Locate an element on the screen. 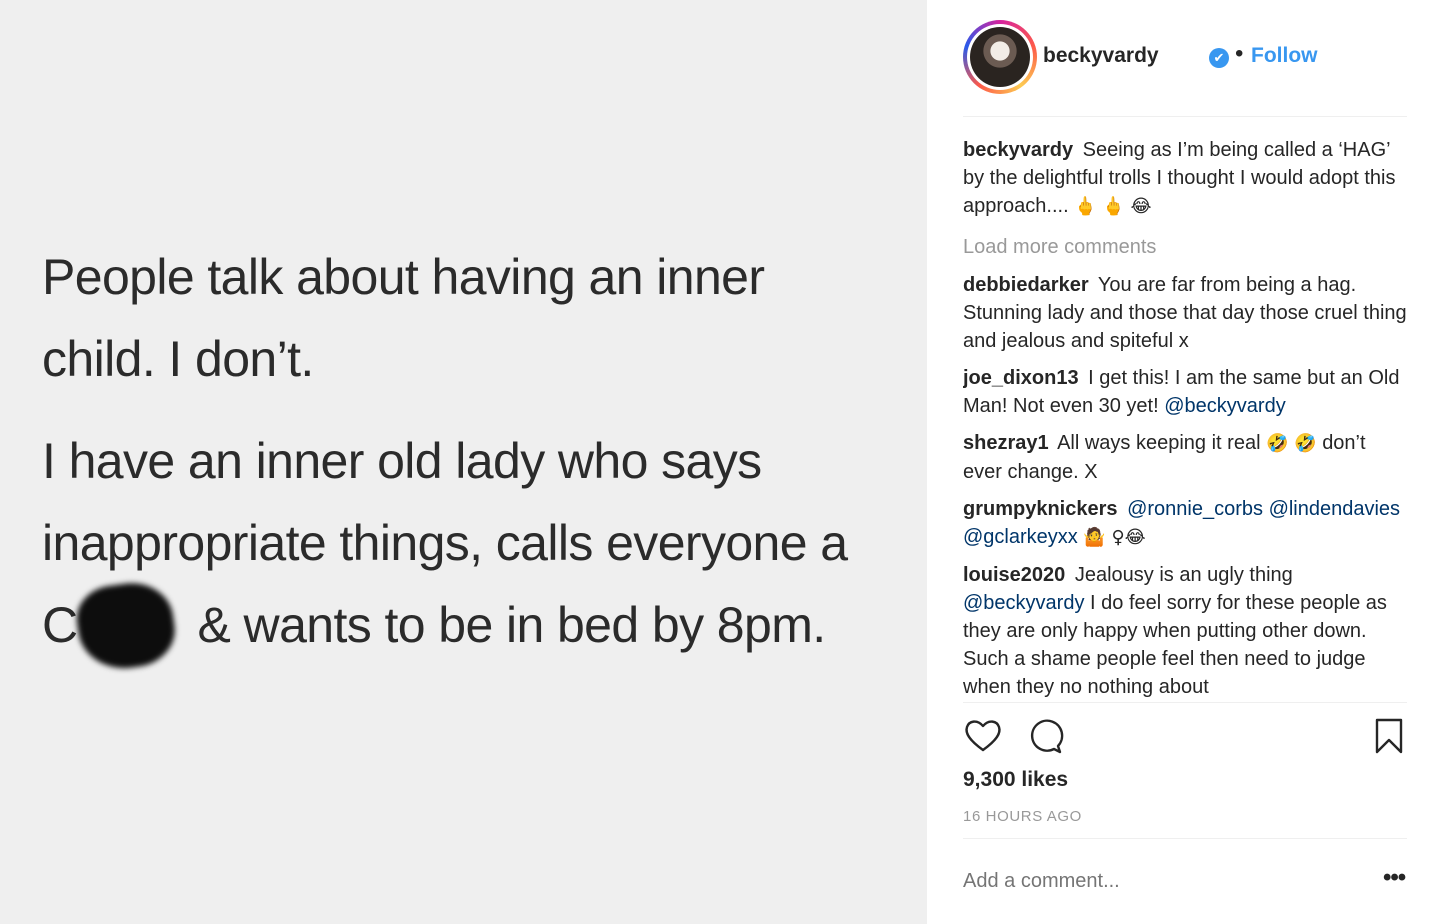 This screenshot has width=1440, height=924. comment-username: debbiedarker is located at coordinates (1026, 285).